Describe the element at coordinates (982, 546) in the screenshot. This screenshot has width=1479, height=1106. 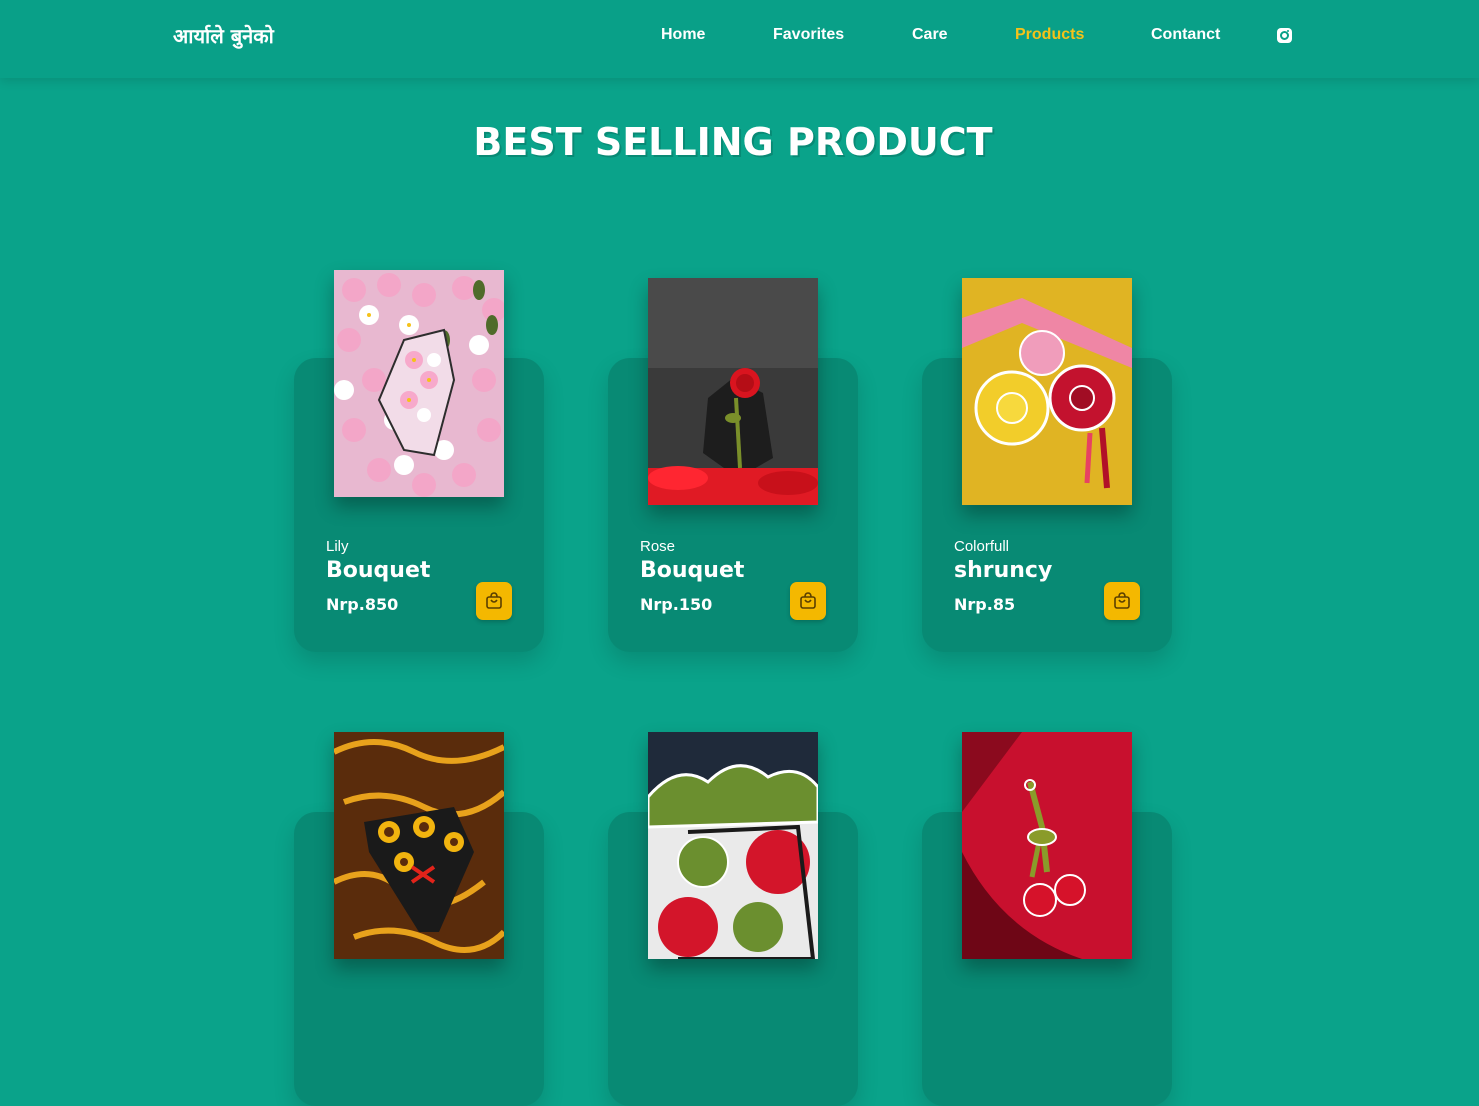
I see `product-subtitle: Colorfull` at that location.